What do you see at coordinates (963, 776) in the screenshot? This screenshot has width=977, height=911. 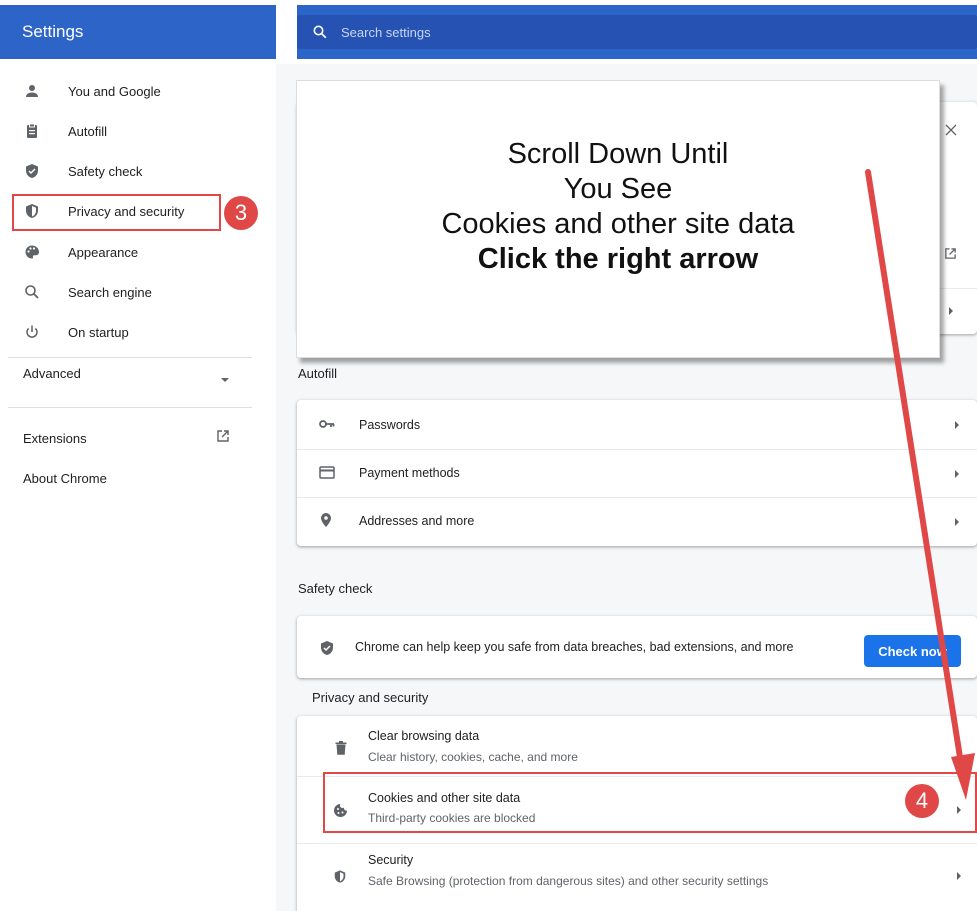 I see `arrow-head` at bounding box center [963, 776].